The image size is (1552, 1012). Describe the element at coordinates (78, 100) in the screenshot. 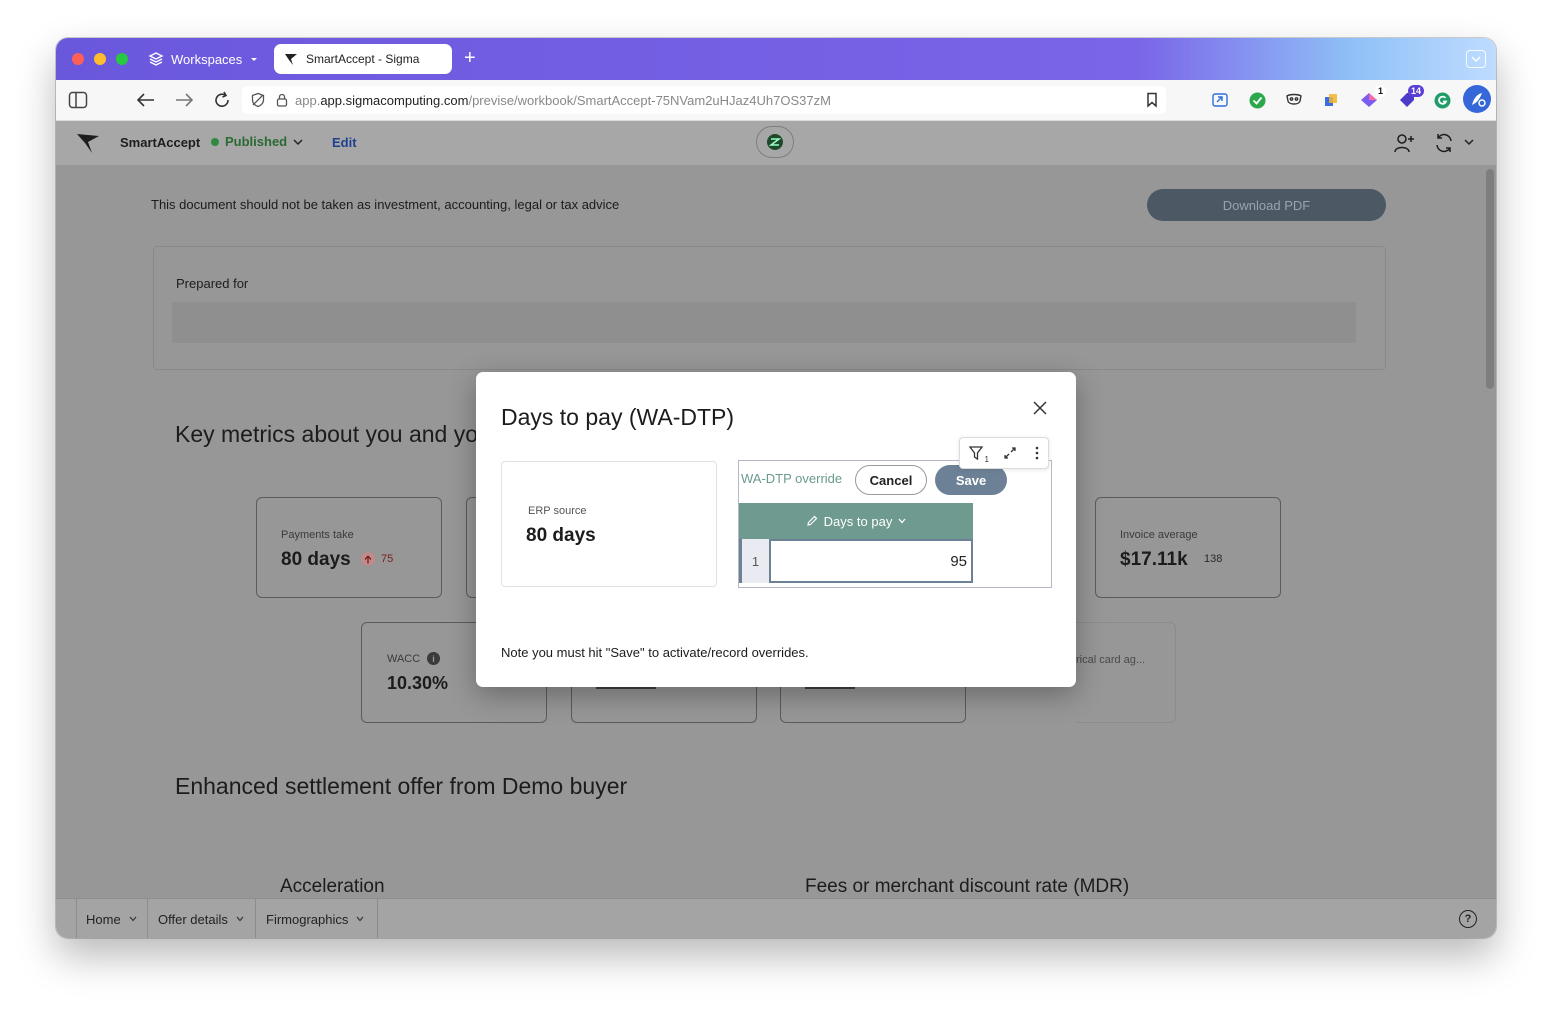

I see `sidebar-toggle-icon` at that location.